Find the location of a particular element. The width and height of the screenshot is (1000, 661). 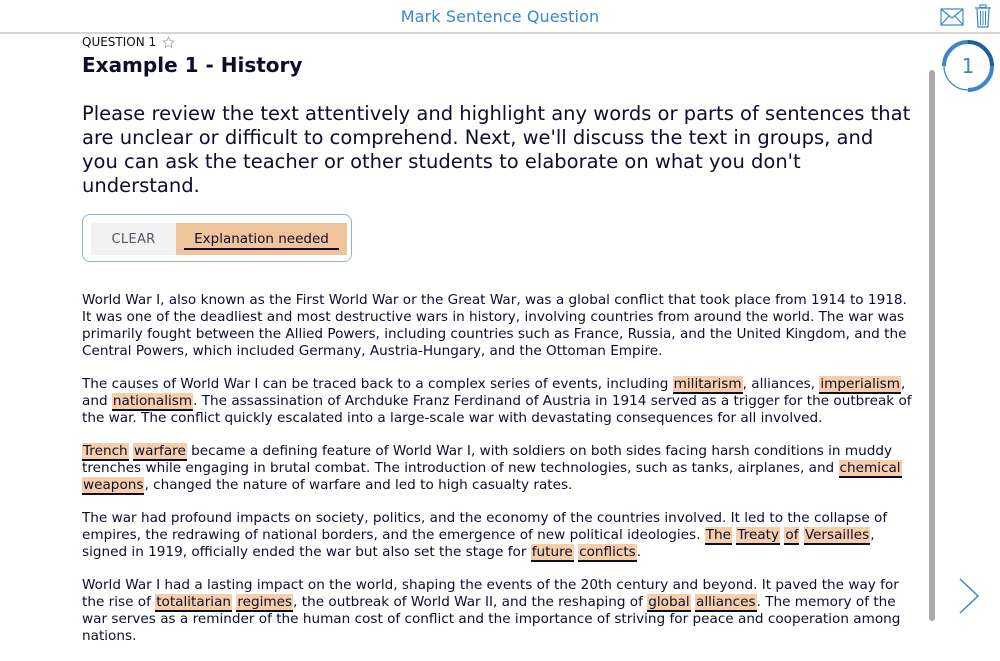

highlighted-word: alliances is located at coordinates (726, 603).